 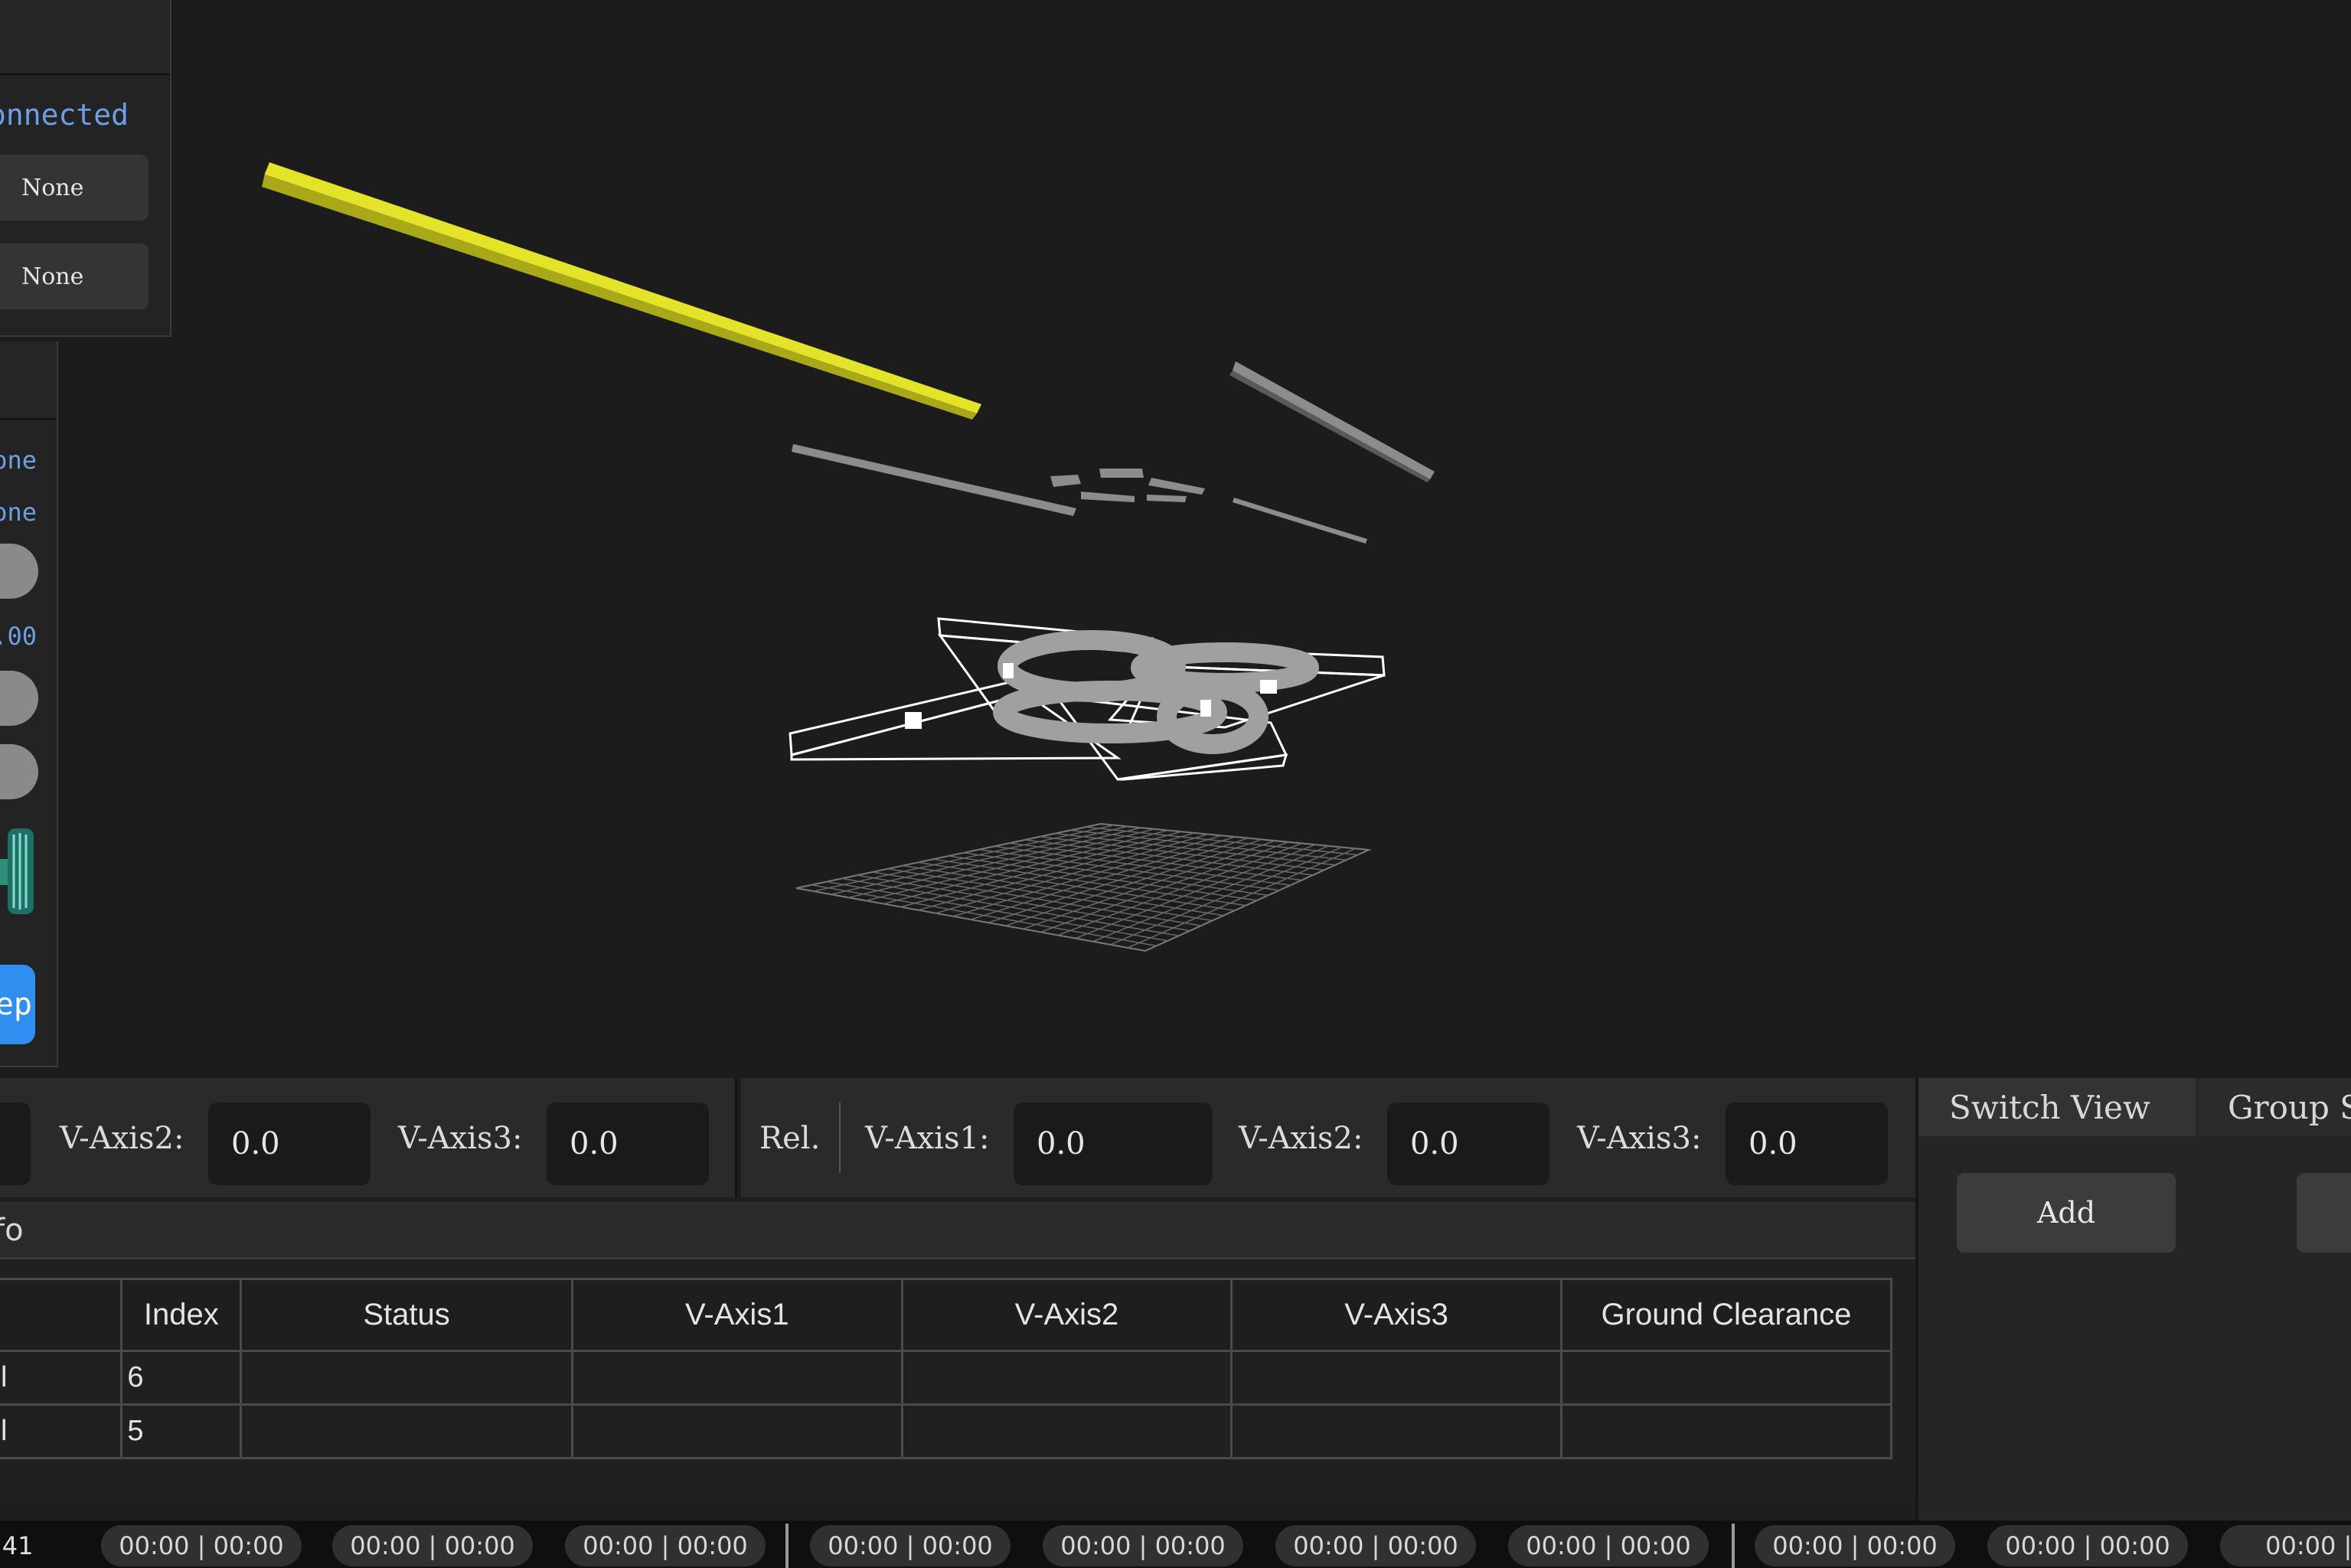 What do you see at coordinates (74, 187) in the screenshot?
I see `port-select-button: None` at bounding box center [74, 187].